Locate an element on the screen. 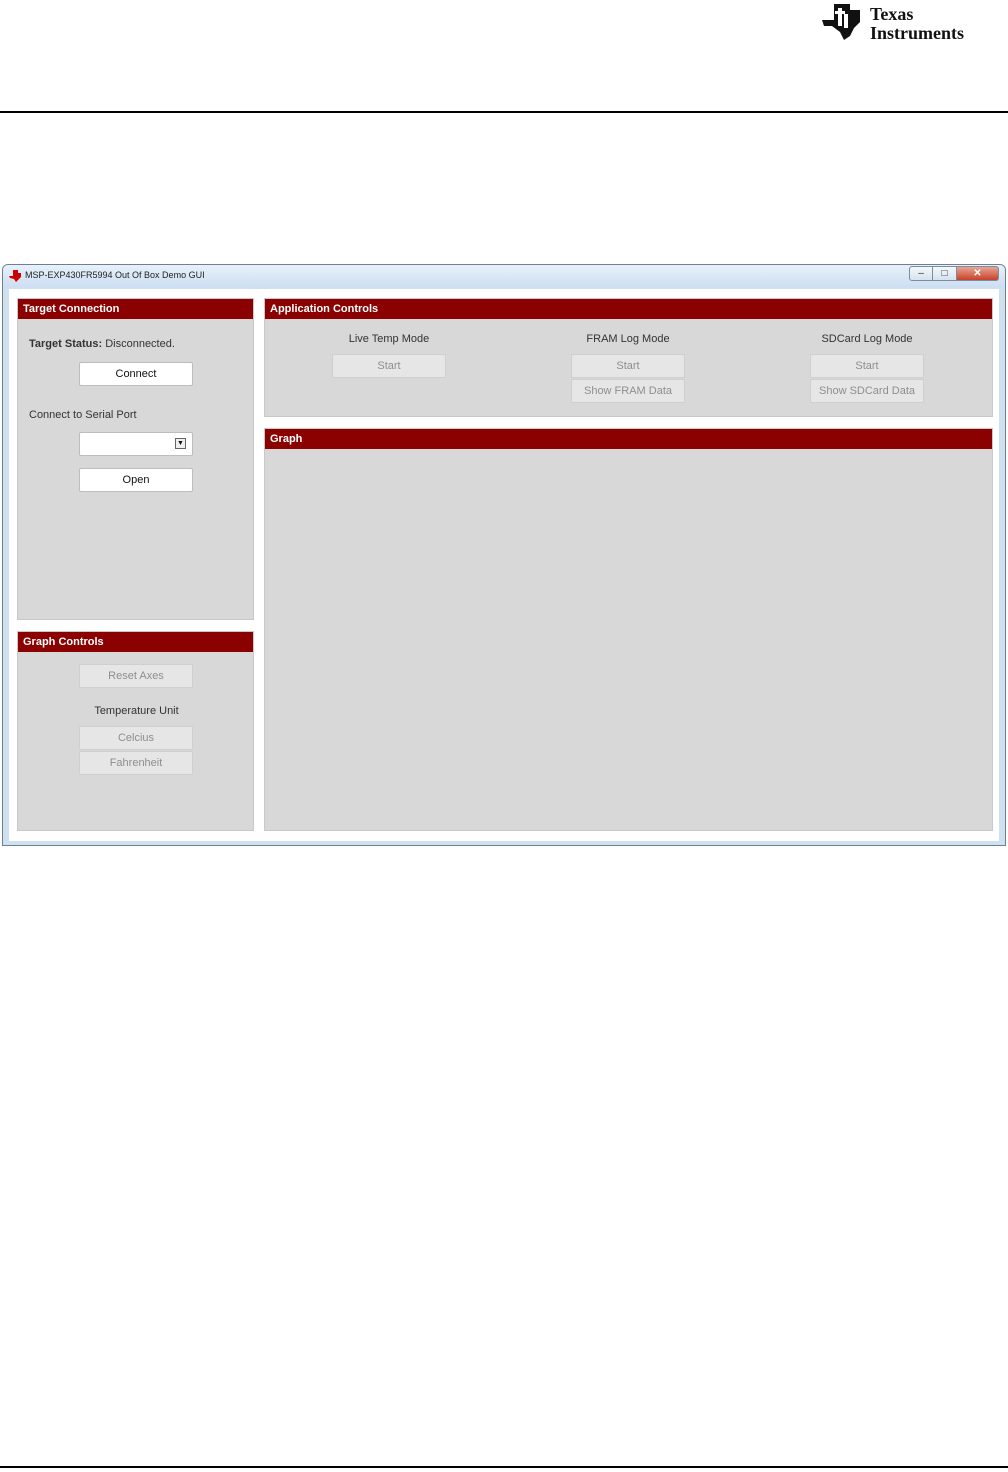 The image size is (1008, 1472). serial-port-select: ▼ is located at coordinates (136, 444).